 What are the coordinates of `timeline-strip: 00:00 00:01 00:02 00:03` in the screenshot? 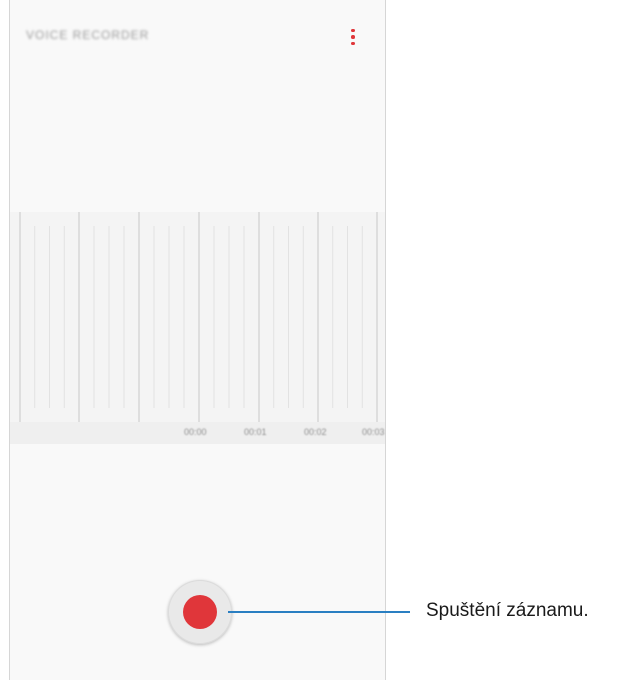 It's located at (197, 433).